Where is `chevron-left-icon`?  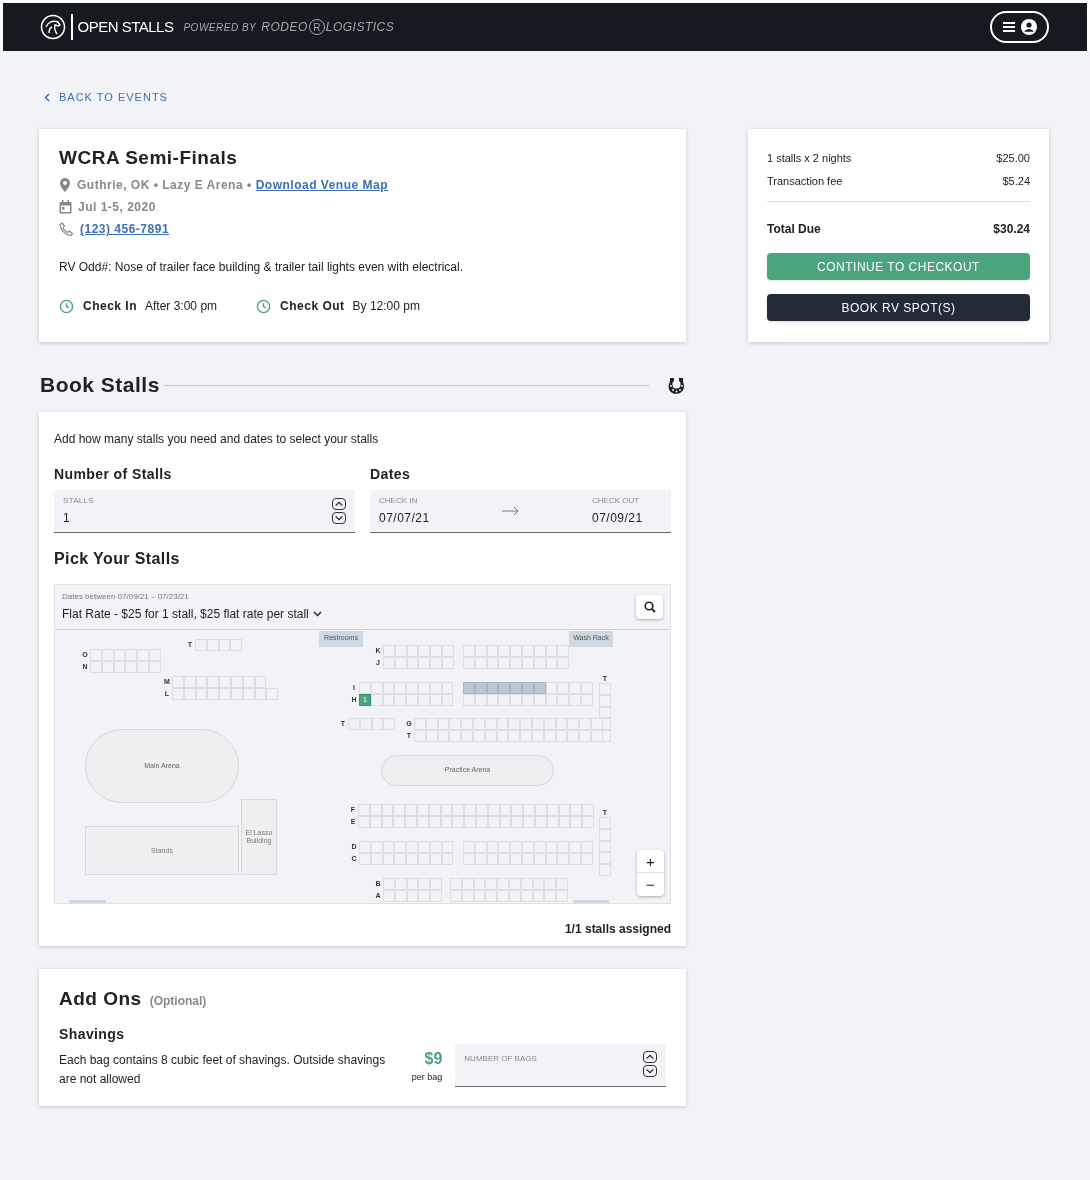 chevron-left-icon is located at coordinates (47, 97).